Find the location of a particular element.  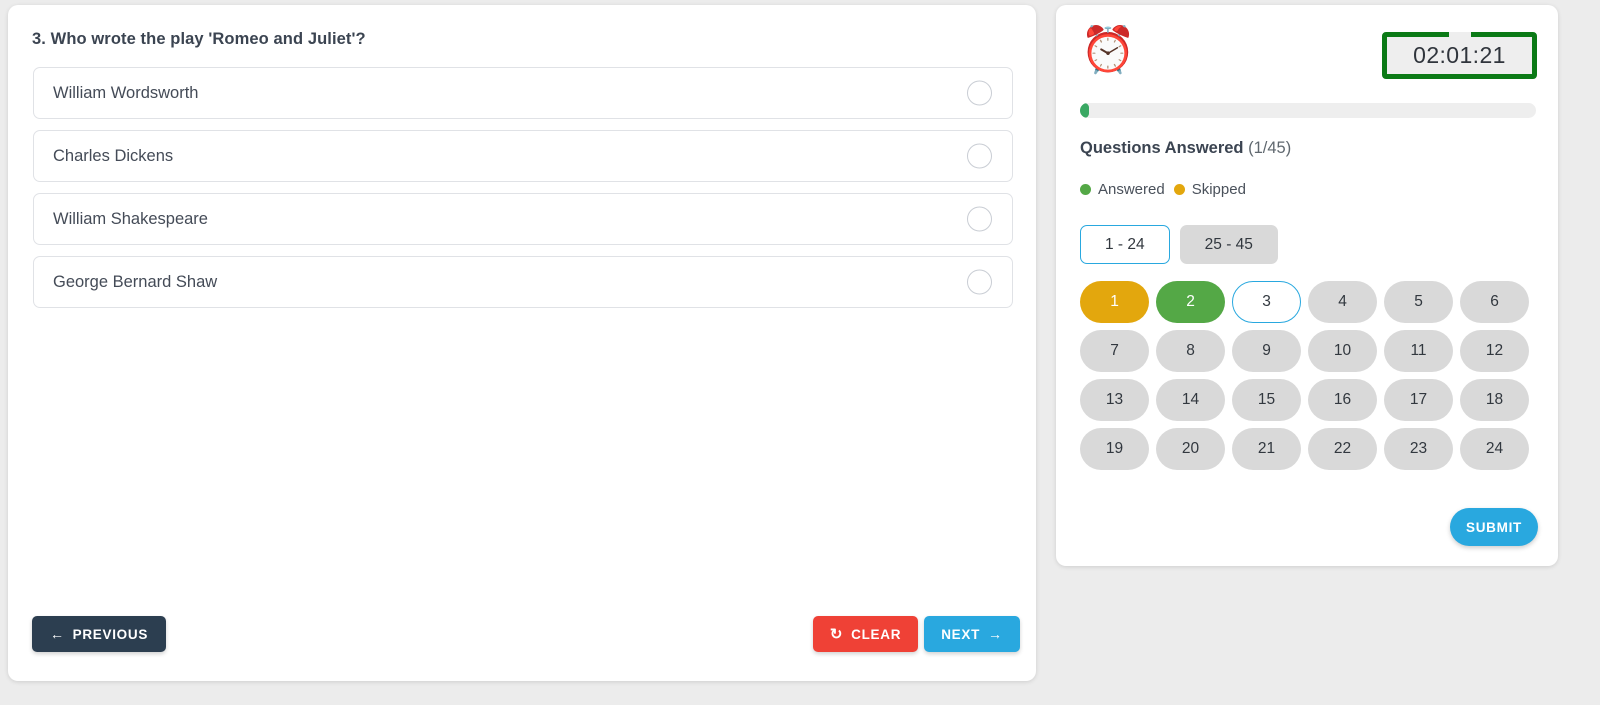

progress-bar is located at coordinates (1308, 110).